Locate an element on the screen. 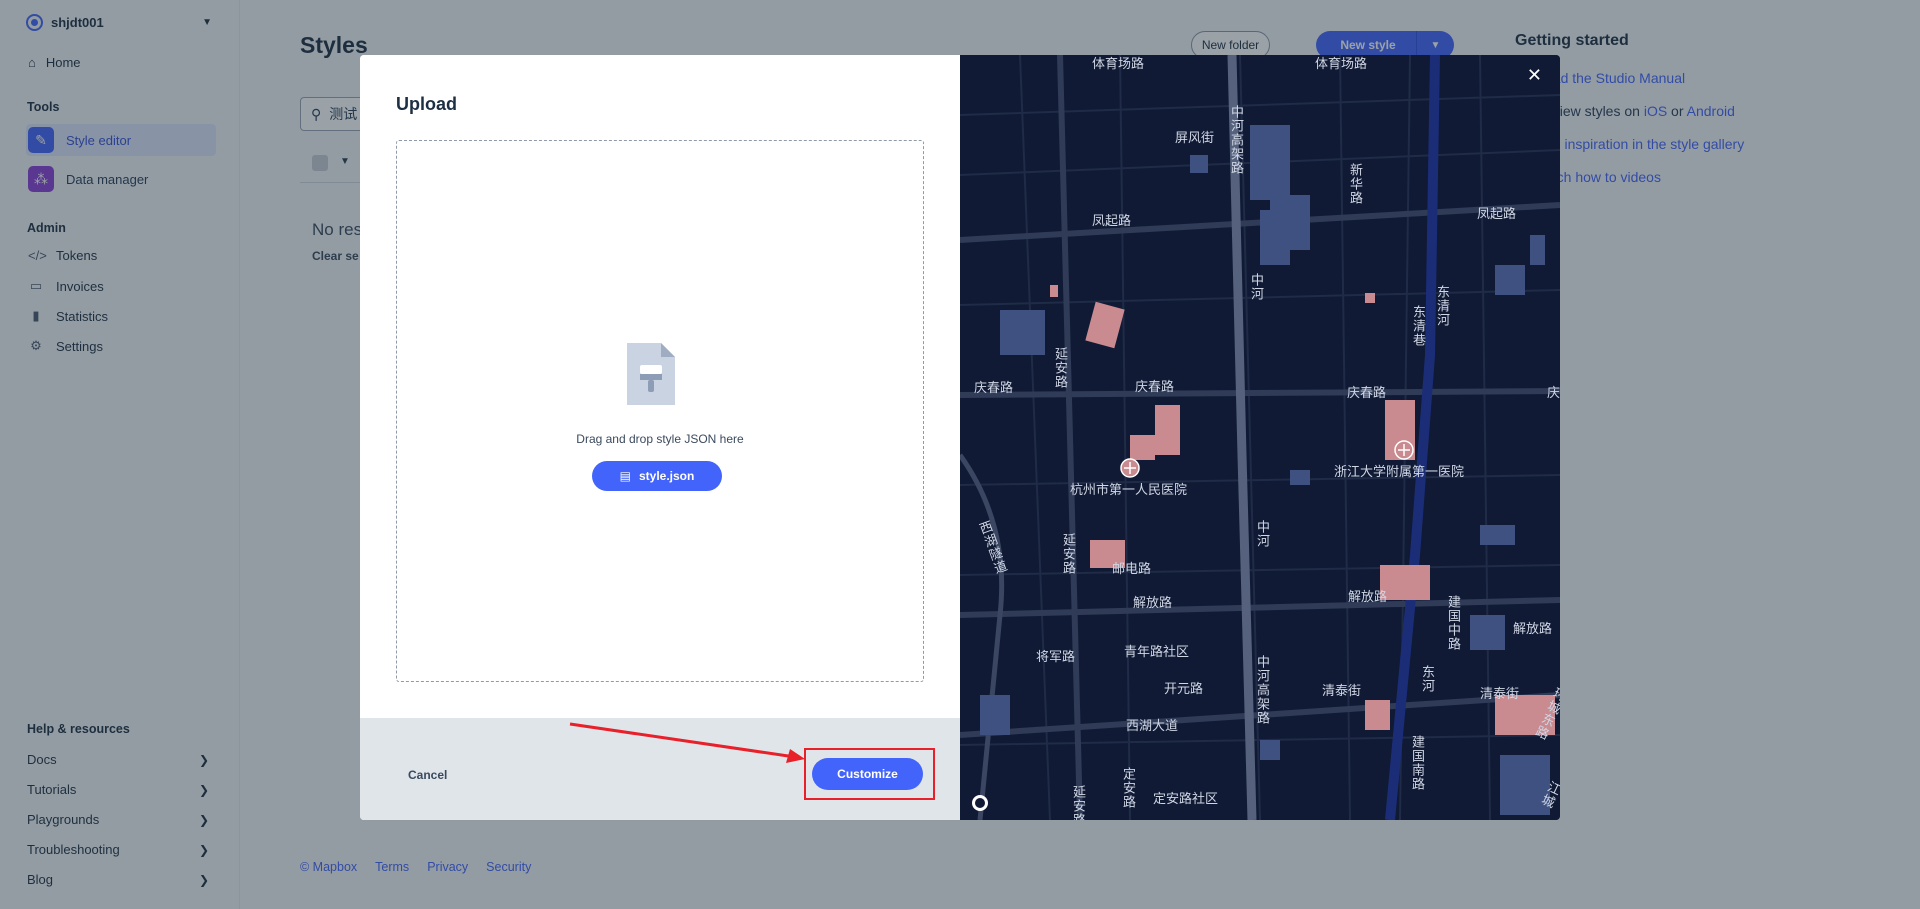  drop-instructions: Drag and drop style JSON here is located at coordinates (660, 439).